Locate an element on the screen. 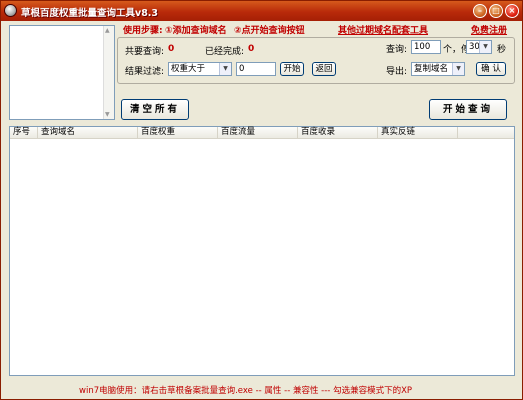 The height and width of the screenshot is (400, 523). filter-type-select: 权重大于 ▼ is located at coordinates (200, 69).